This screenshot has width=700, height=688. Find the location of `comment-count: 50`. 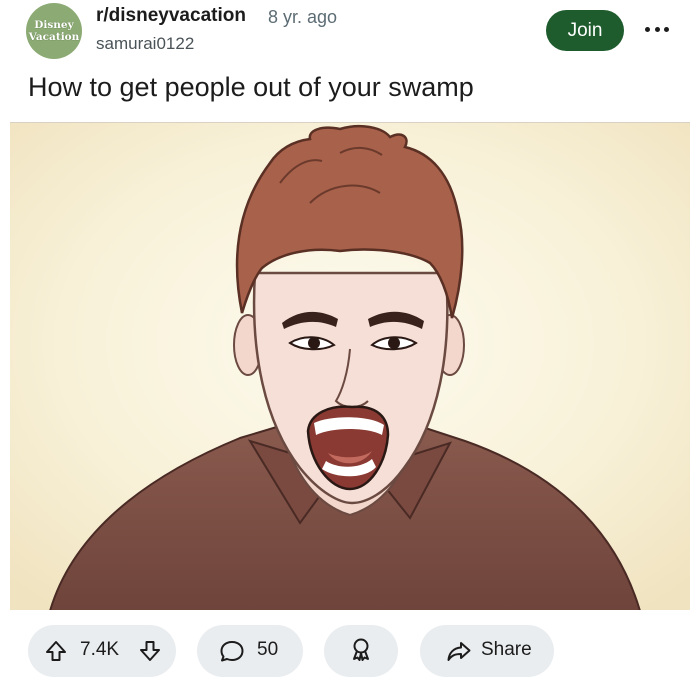

comment-count: 50 is located at coordinates (268, 649).